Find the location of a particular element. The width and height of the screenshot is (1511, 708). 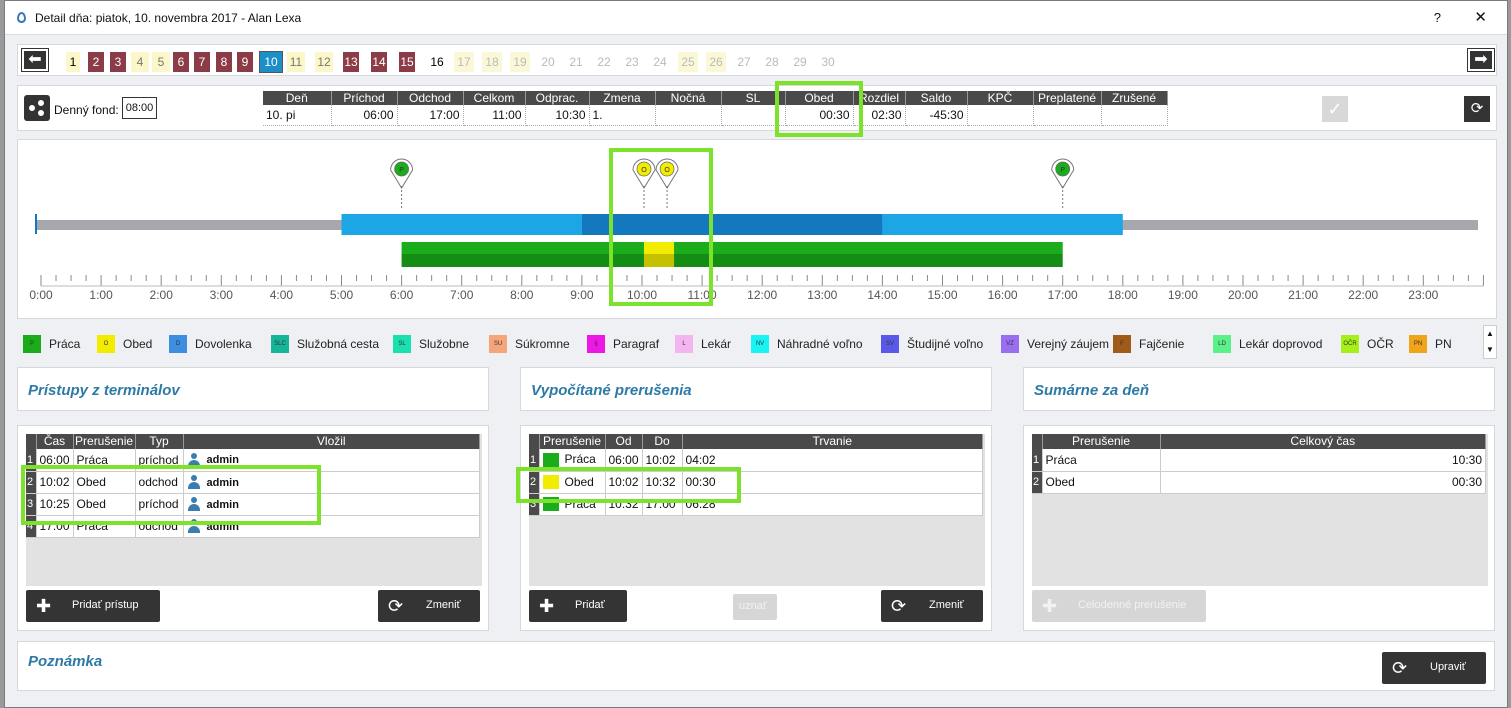

computed-interruptions-header: Vypočítané prerušenia is located at coordinates (756, 389).